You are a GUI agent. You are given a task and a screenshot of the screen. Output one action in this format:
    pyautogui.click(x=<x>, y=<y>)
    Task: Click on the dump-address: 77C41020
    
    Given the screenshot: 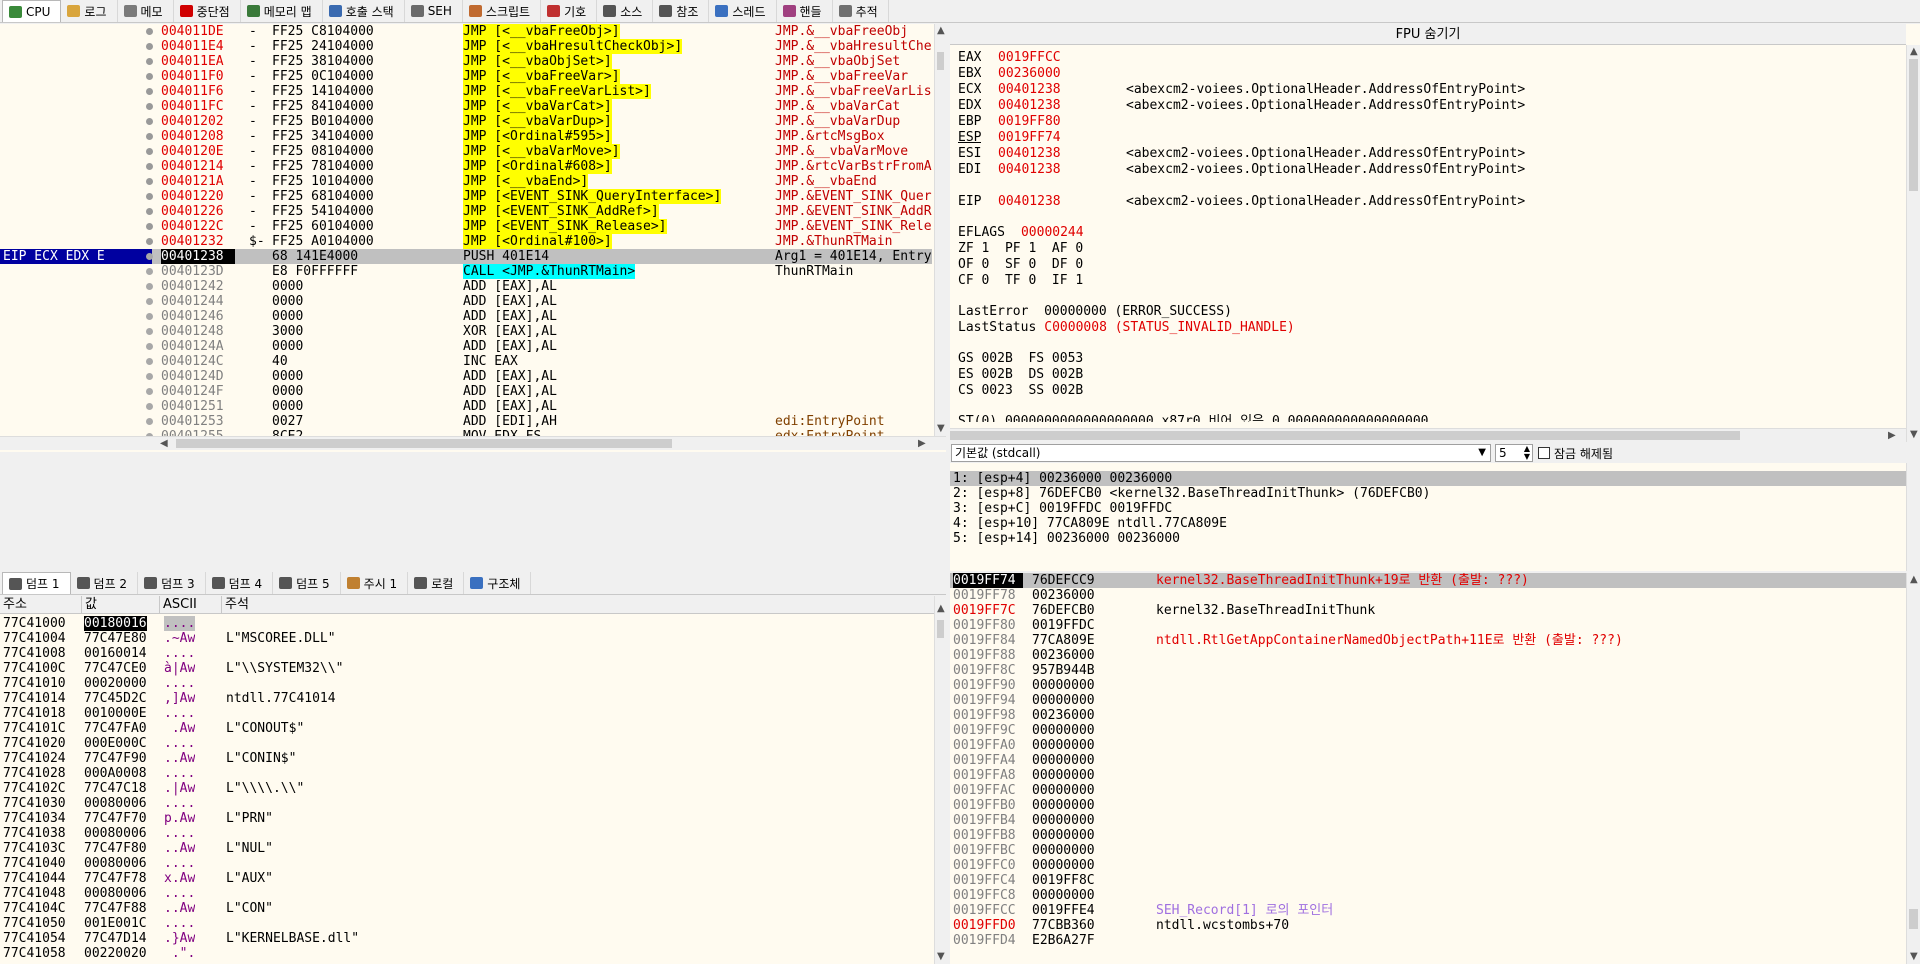 What is the action you would take?
    pyautogui.click(x=34, y=743)
    